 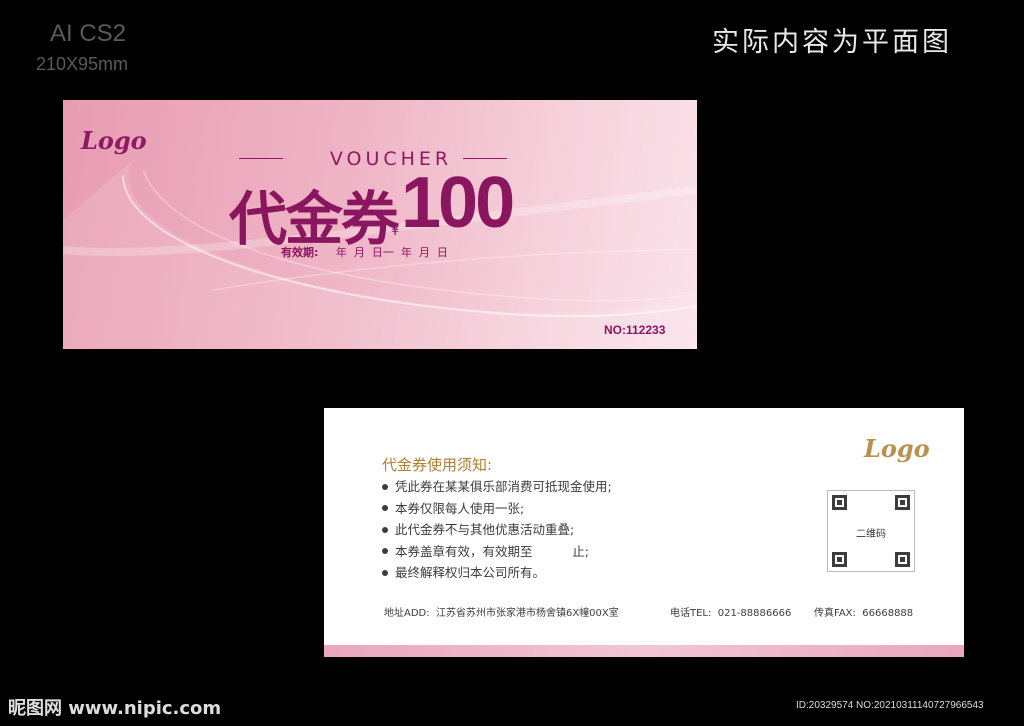 I want to click on back-logo: Logo, so click(x=897, y=448).